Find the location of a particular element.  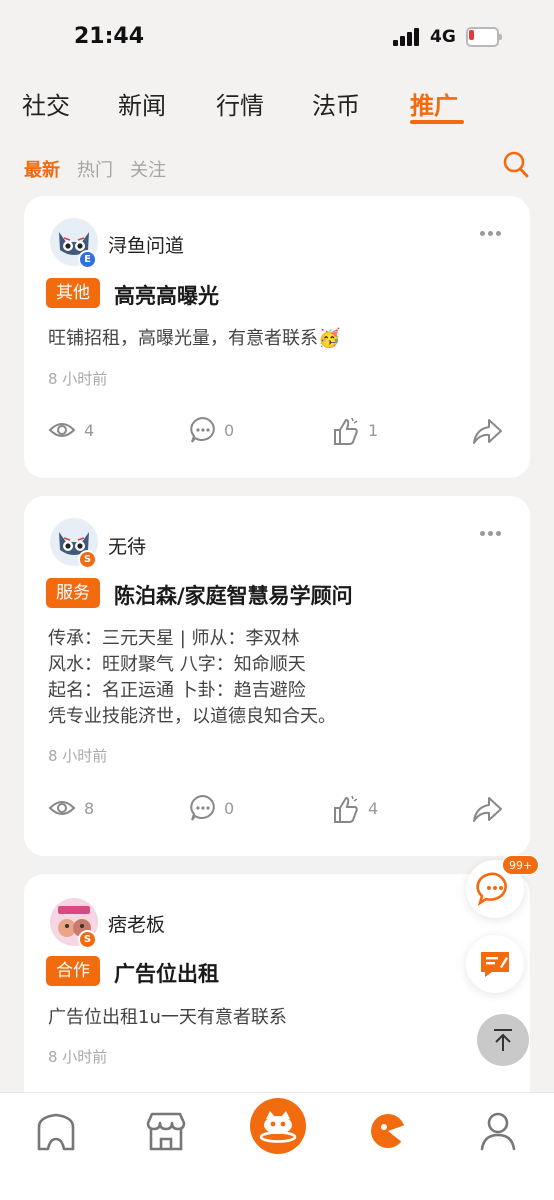

post-title: 陈泊森/家庭智慧易学顾问 is located at coordinates (233, 595).